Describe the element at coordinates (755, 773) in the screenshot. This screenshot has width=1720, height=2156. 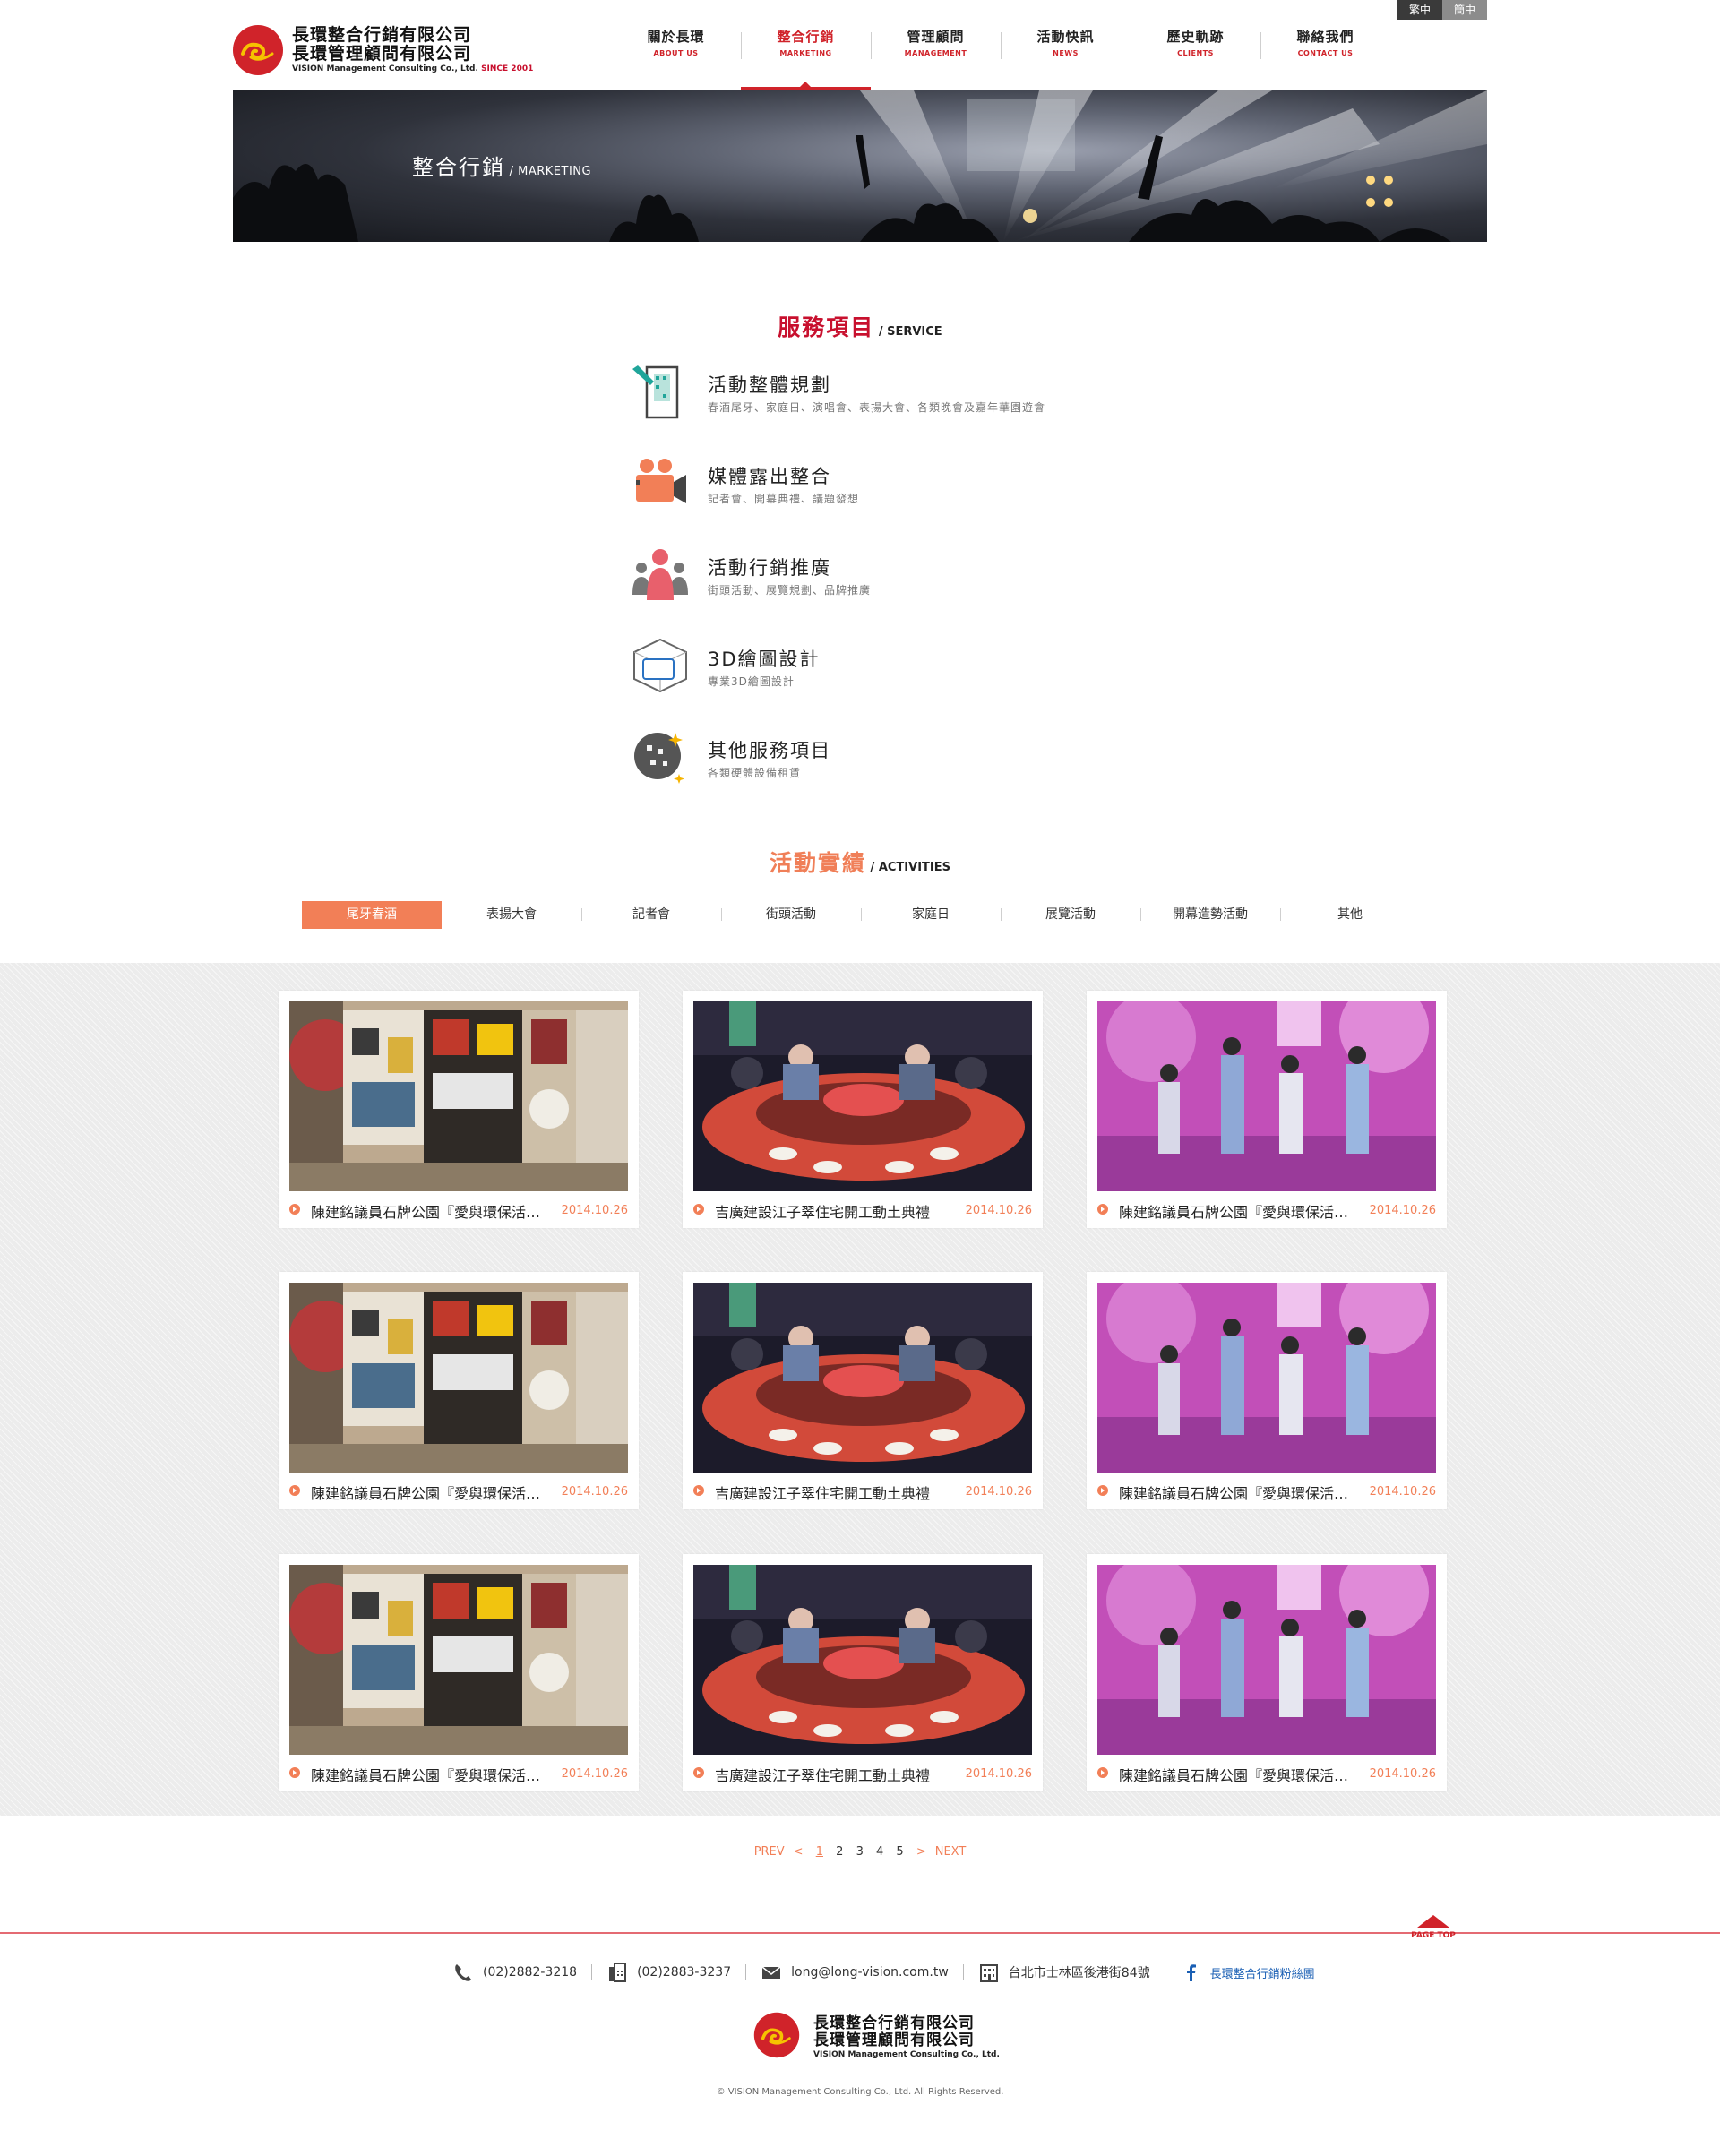
I see `service-description: 各類硬體設備租賃` at that location.